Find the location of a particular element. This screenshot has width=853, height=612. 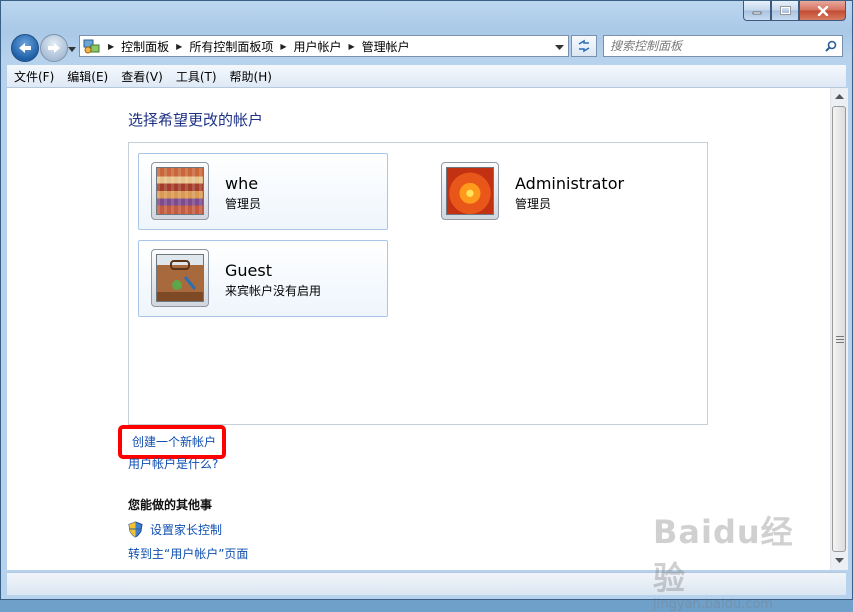

fabric-avatar-icon is located at coordinates (180, 191).